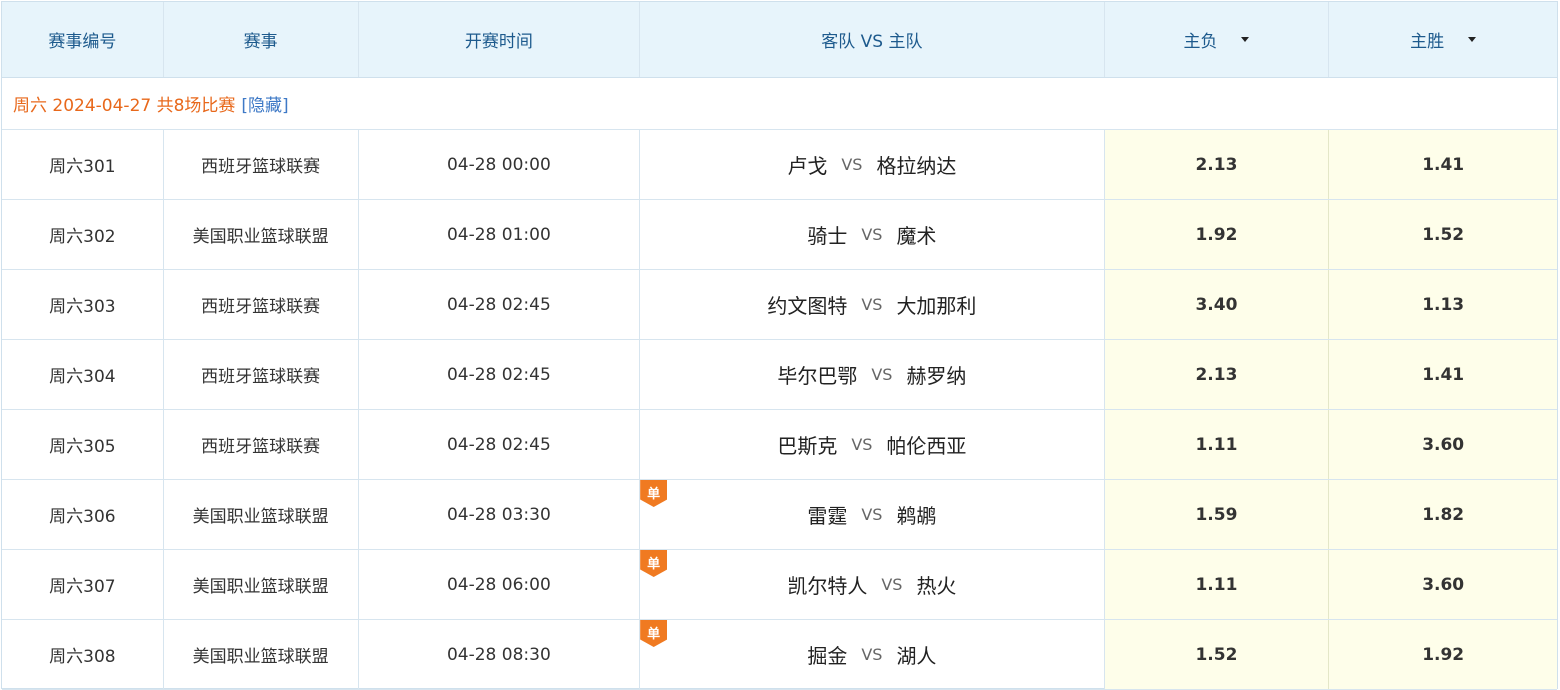 This screenshot has width=1560, height=690. Describe the element at coordinates (807, 306) in the screenshot. I see `away-team: 约文图特` at that location.